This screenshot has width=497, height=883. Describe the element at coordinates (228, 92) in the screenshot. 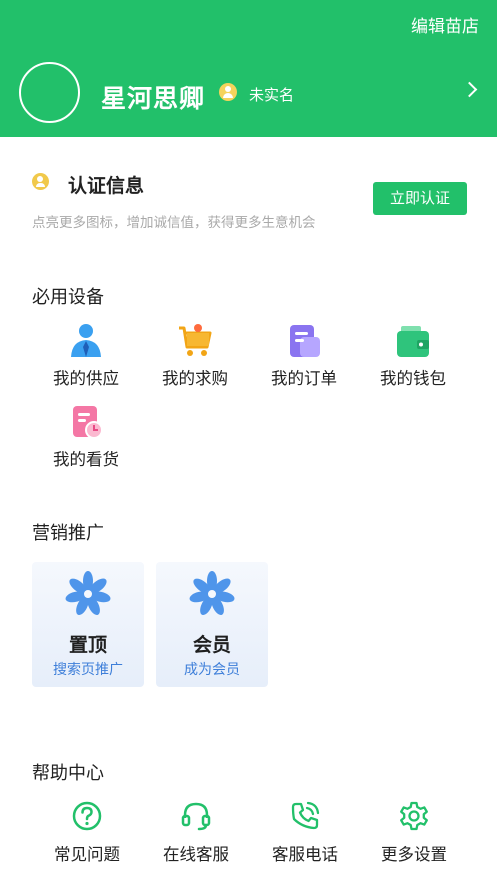

I see `verify-status-icon` at that location.